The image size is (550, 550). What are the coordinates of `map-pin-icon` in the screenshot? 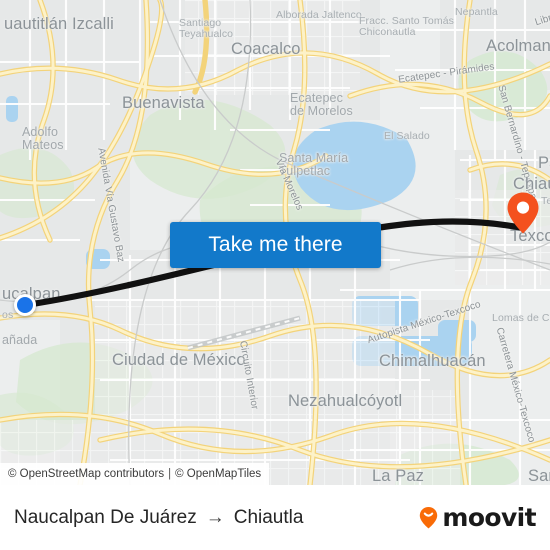 It's located at (523, 213).